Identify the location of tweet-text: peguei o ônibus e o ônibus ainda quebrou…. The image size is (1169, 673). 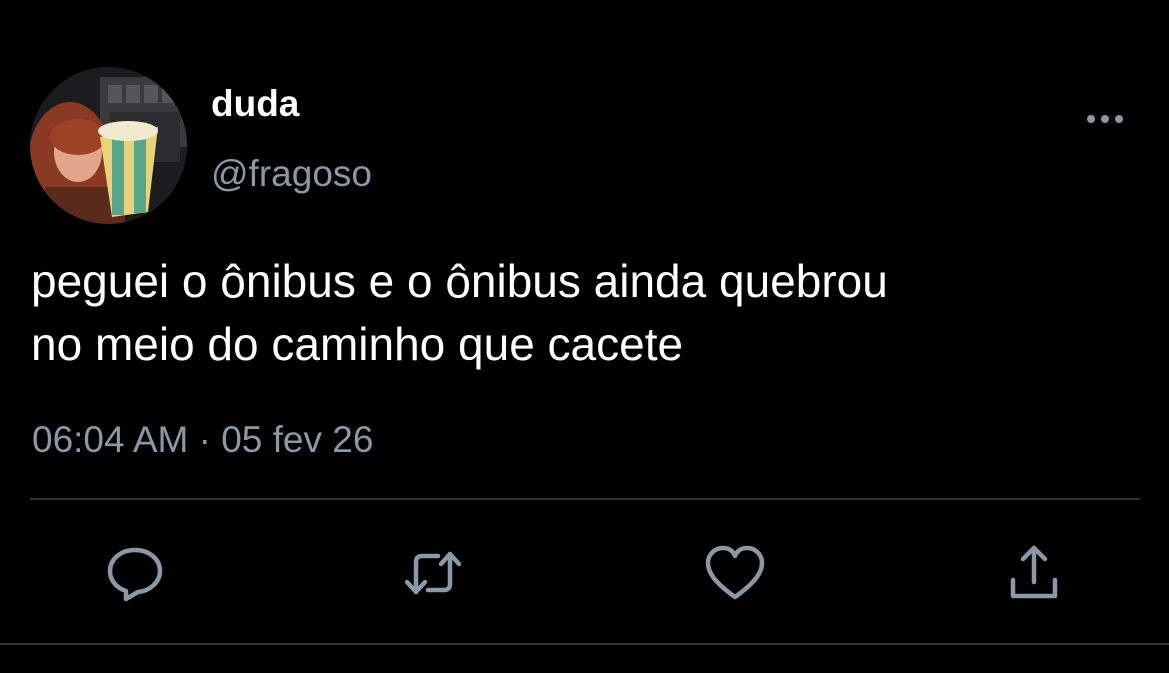
(459, 312).